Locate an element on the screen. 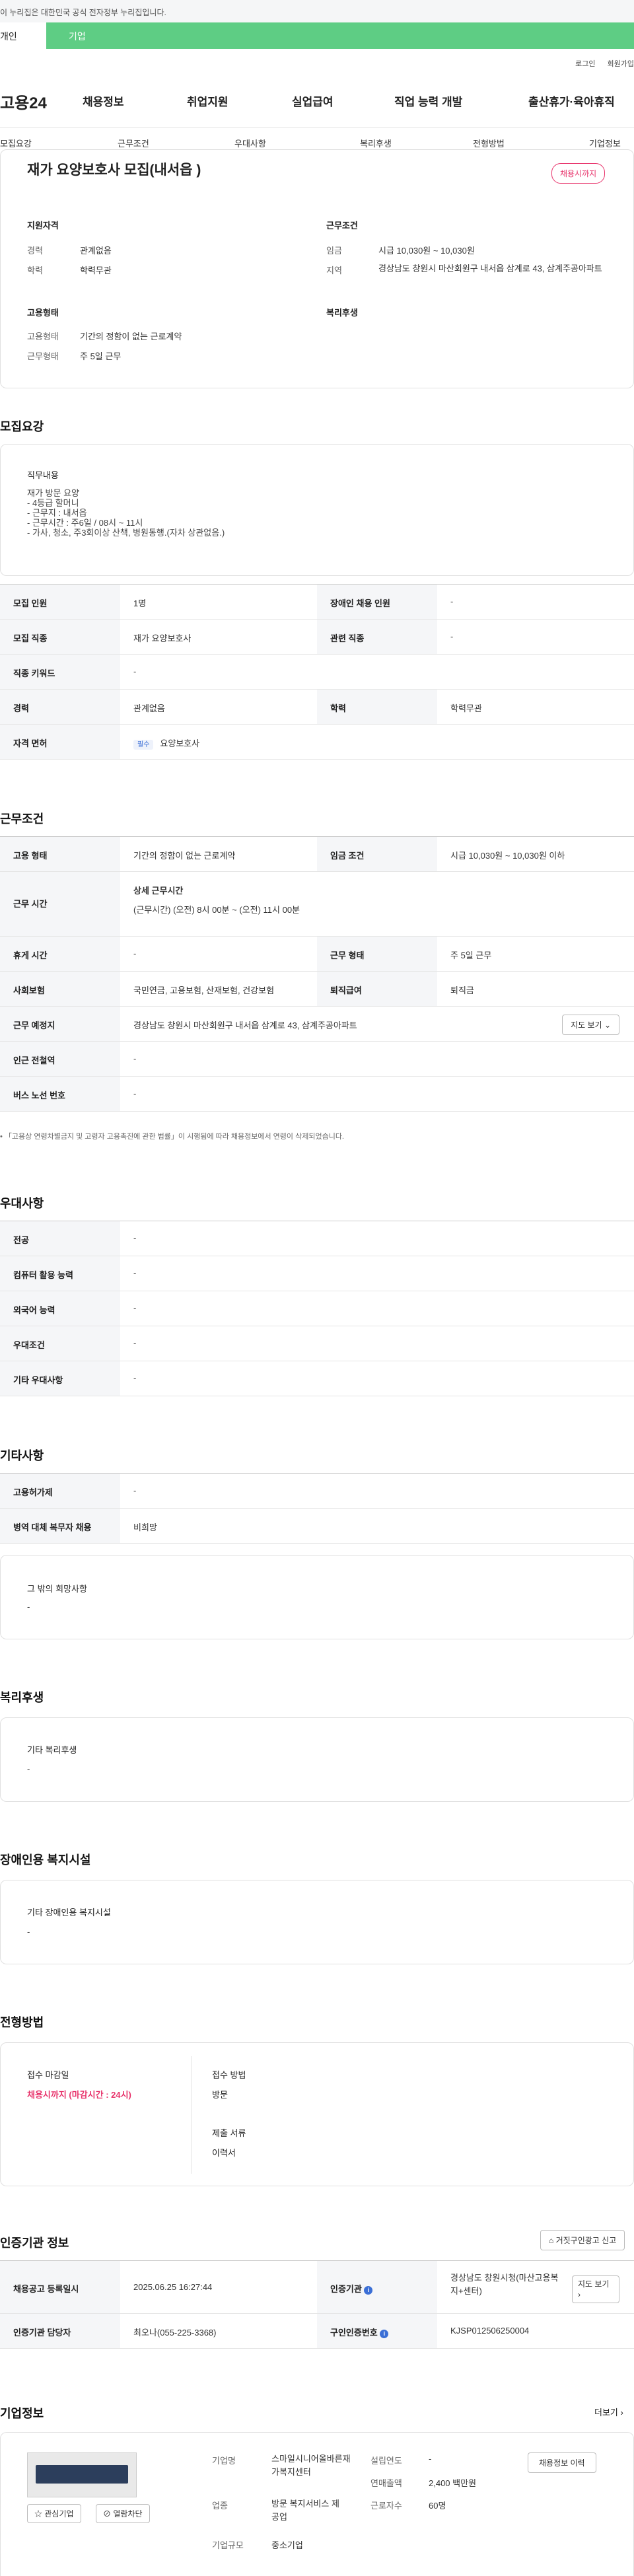  tab-company: 기업 is located at coordinates (340, 35).